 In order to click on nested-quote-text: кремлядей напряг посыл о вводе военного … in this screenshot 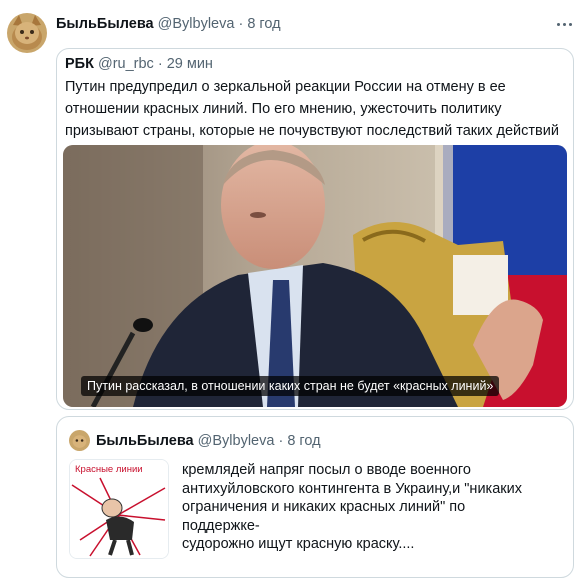, I will do `click(374, 507)`.